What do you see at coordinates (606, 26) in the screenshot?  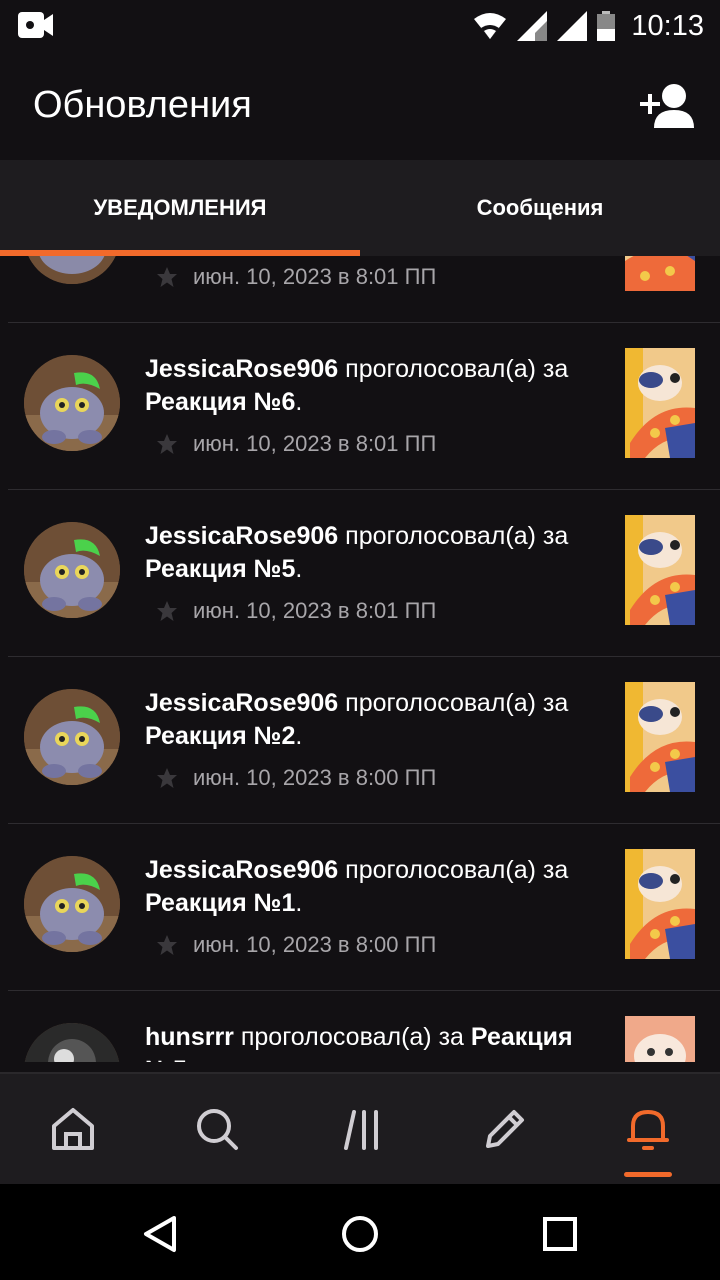 I see `battery-icon` at bounding box center [606, 26].